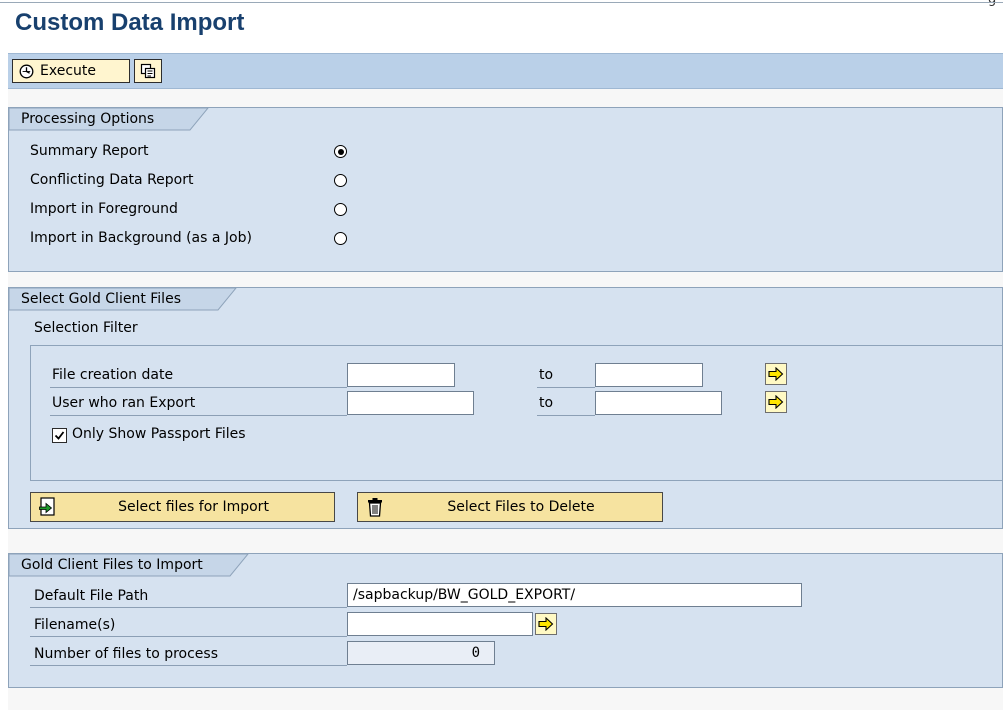  What do you see at coordinates (141, 238) in the screenshot?
I see `import-in-background-label: Import in Background (as a Job)` at bounding box center [141, 238].